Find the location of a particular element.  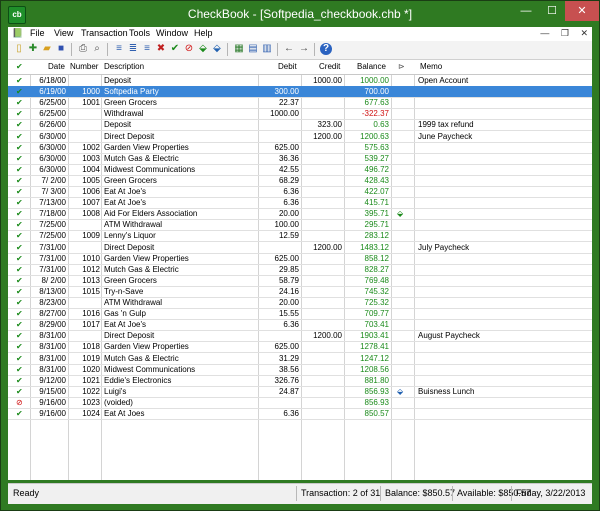

save-icon: ■ is located at coordinates (61, 49).